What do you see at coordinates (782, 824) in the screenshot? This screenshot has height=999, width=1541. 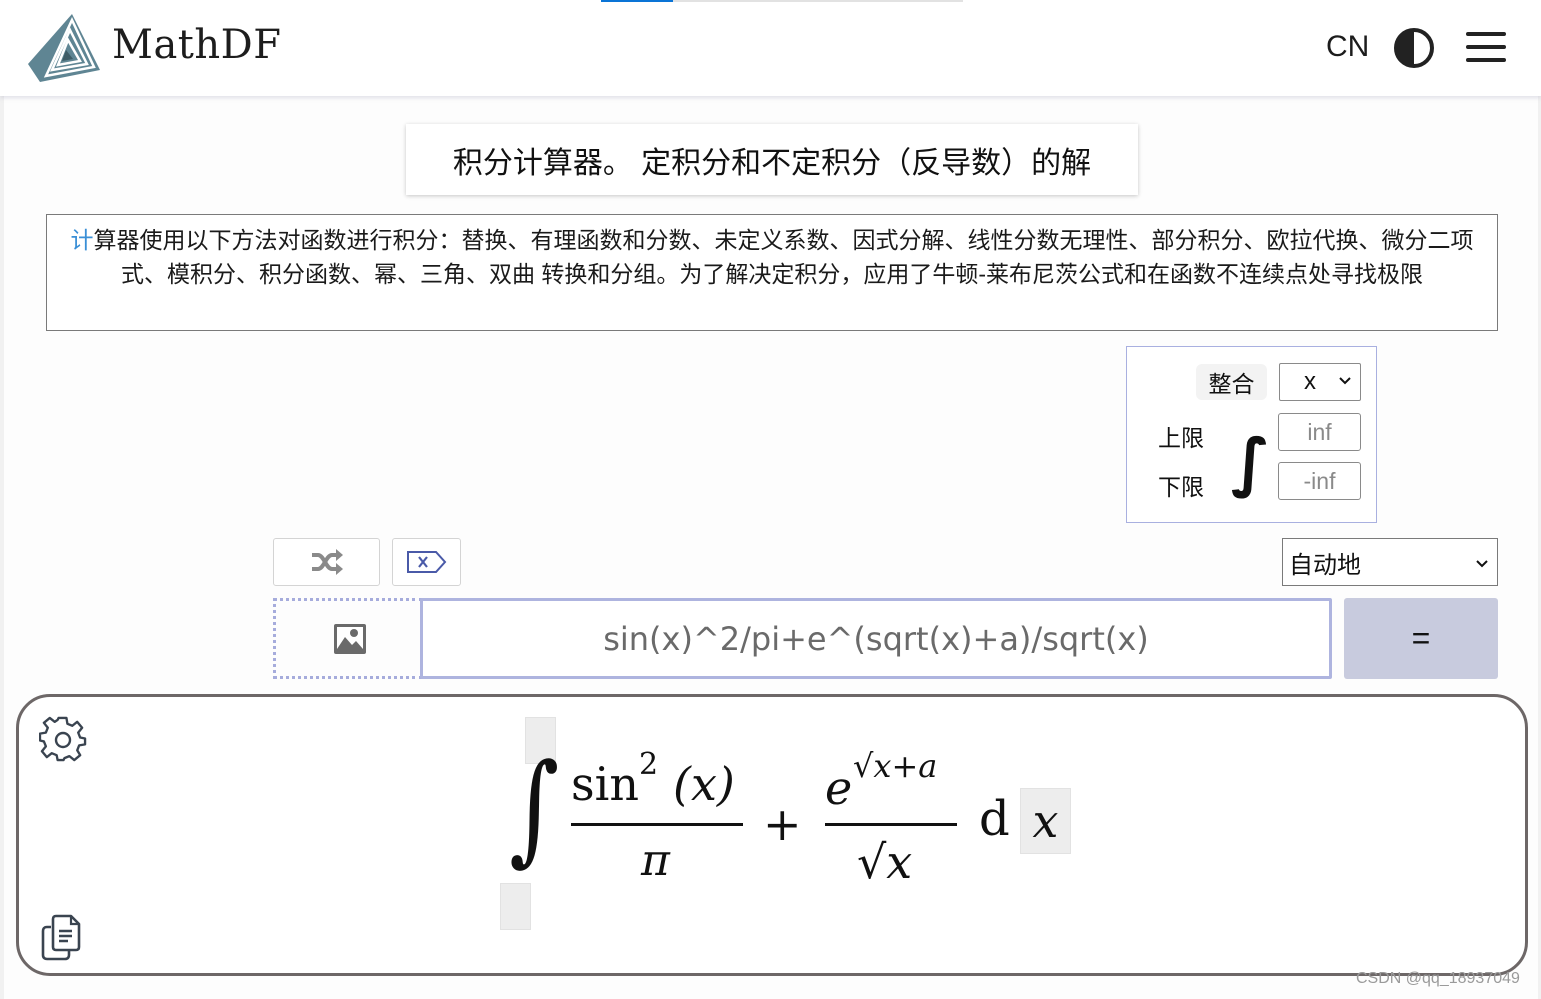 I see `plus-operator: +` at bounding box center [782, 824].